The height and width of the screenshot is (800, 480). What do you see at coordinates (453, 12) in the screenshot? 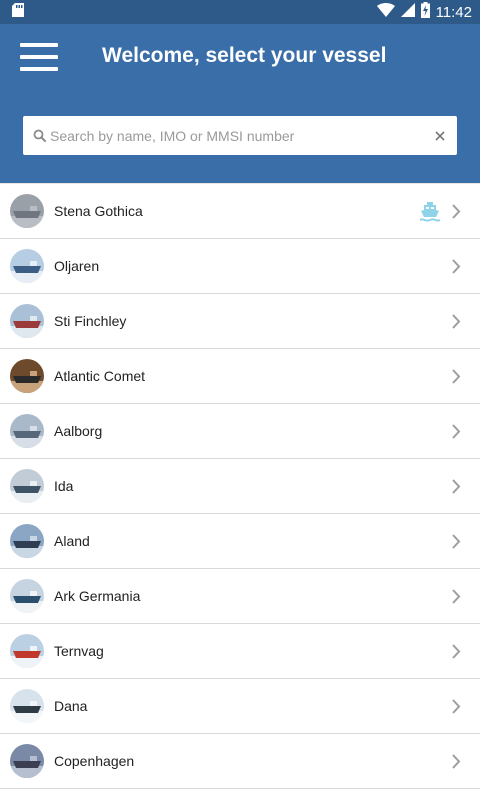
I see `status-time: 11:42` at bounding box center [453, 12].